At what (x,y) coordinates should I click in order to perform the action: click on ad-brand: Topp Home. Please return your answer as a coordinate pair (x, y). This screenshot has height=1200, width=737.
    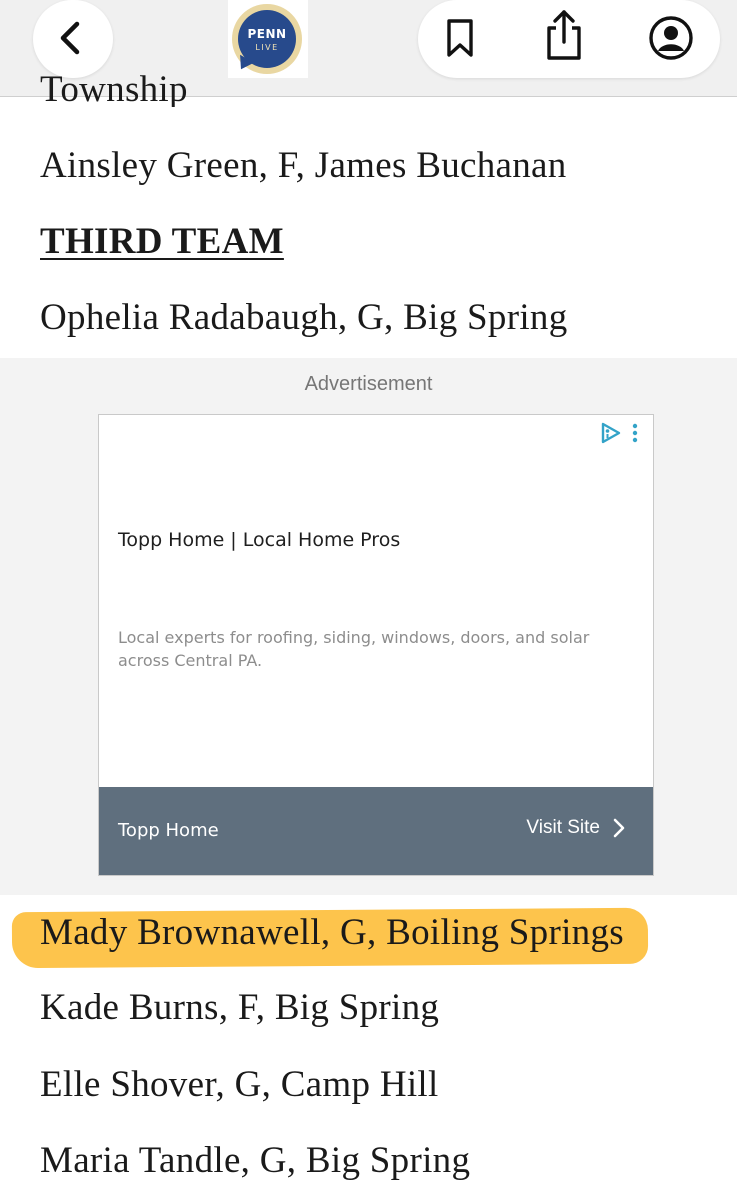
    Looking at the image, I should click on (168, 830).